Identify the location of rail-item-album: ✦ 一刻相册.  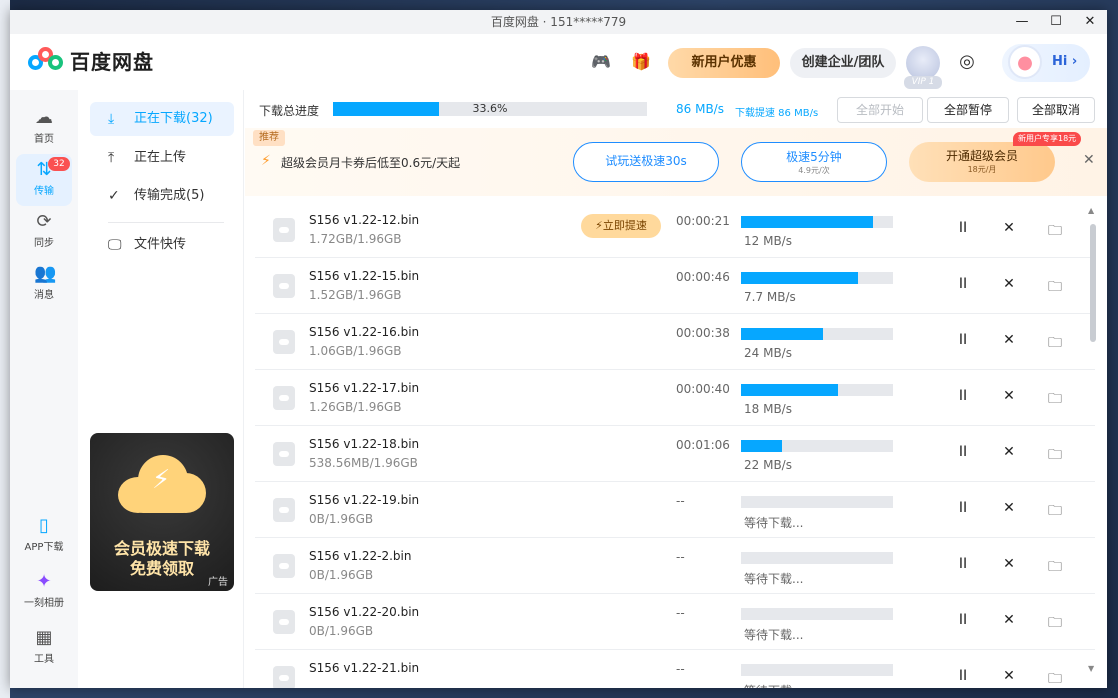
(44, 592).